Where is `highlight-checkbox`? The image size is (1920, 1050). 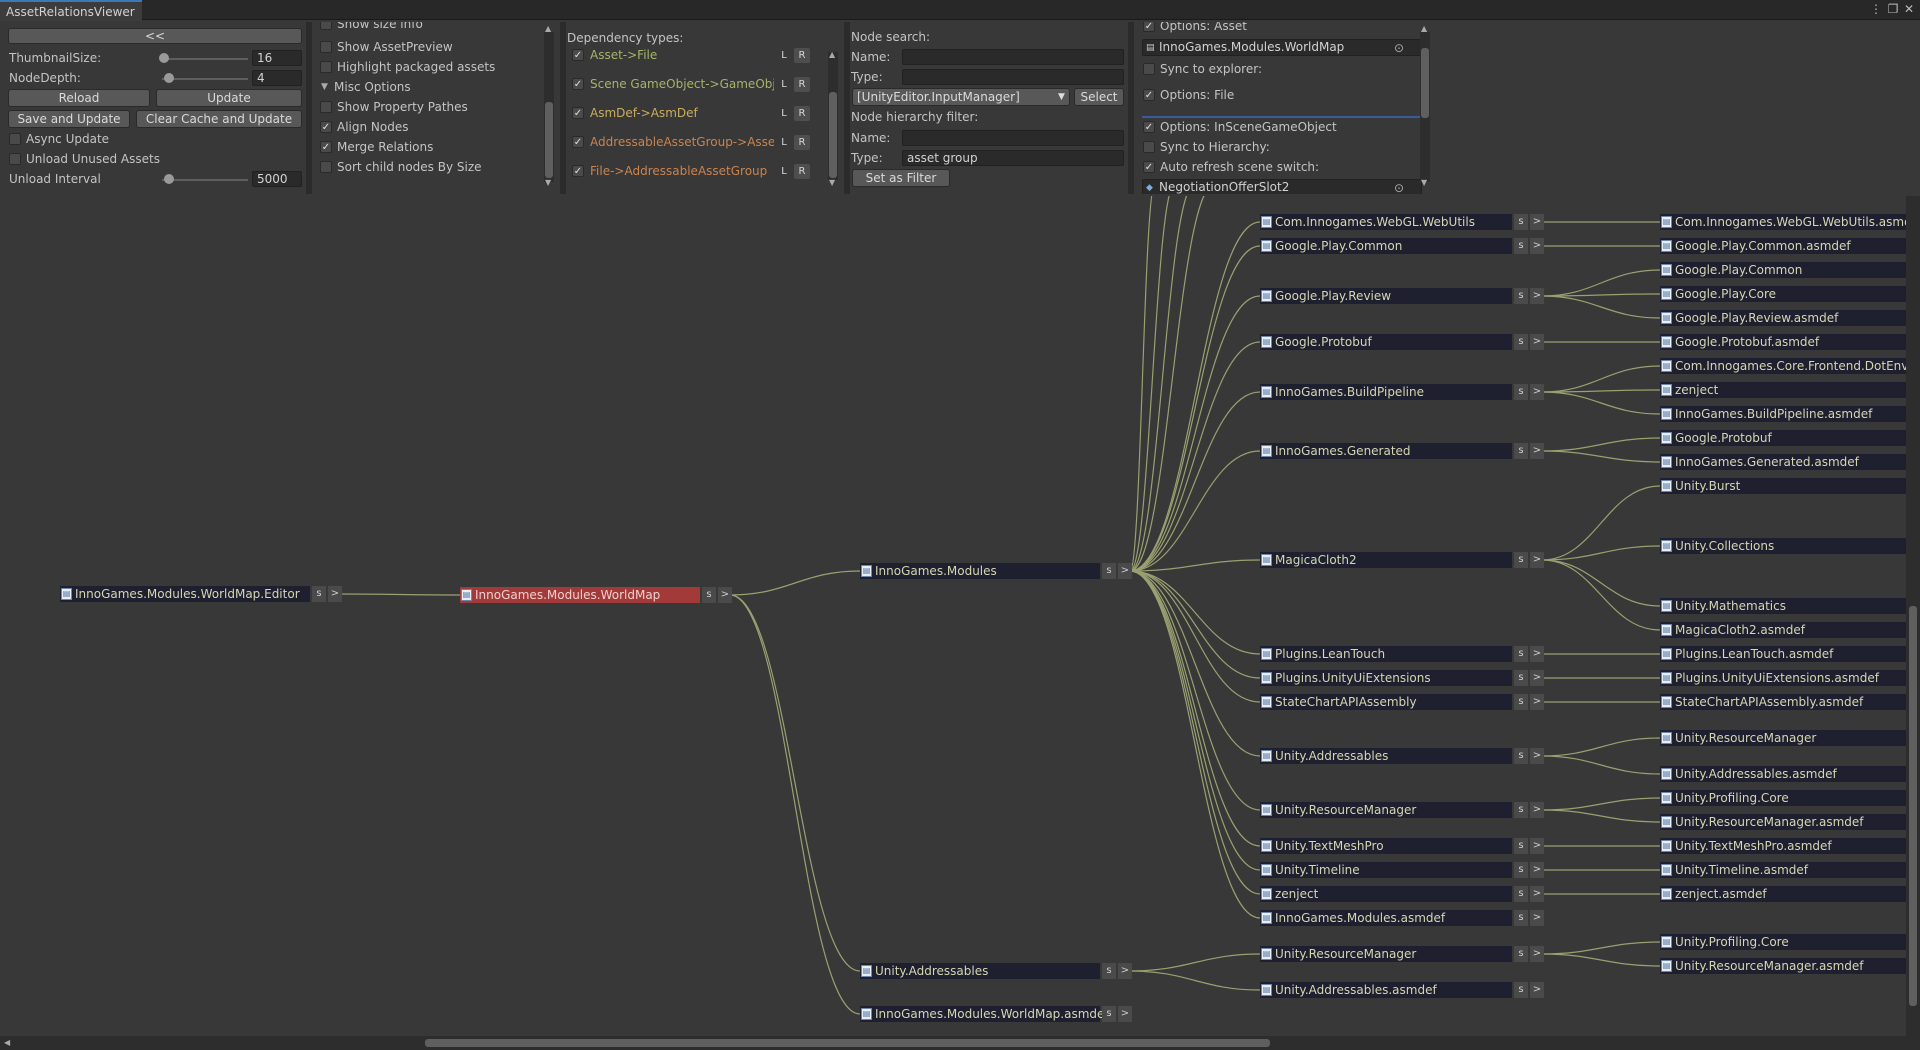 highlight-checkbox is located at coordinates (326, 67).